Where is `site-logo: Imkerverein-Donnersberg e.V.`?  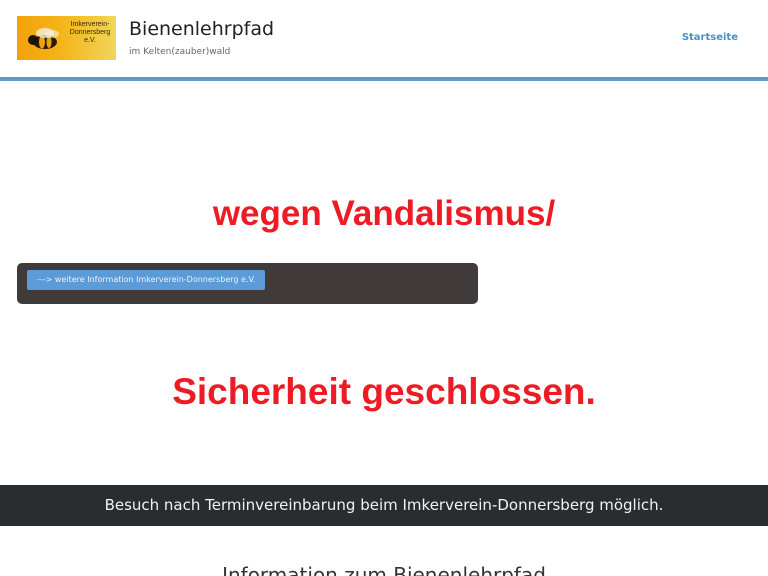
site-logo: Imkerverein-Donnersberg e.V. is located at coordinates (66, 38).